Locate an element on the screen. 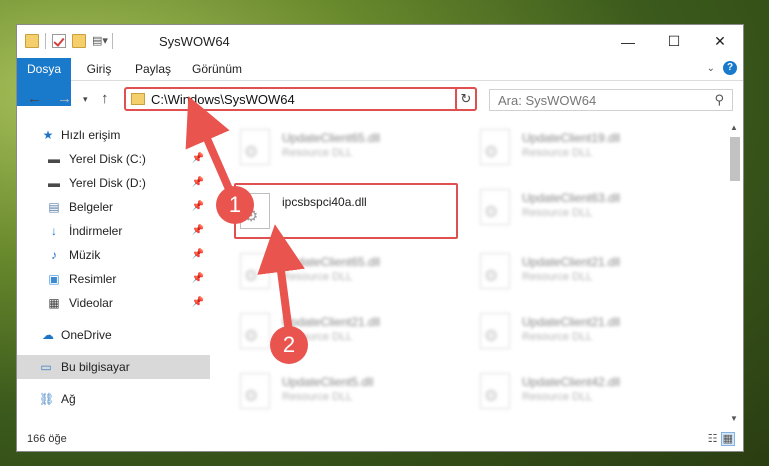  ribbon: Dosya Giriş Paylaş Görünüm ⌄ ? is located at coordinates (380, 82).